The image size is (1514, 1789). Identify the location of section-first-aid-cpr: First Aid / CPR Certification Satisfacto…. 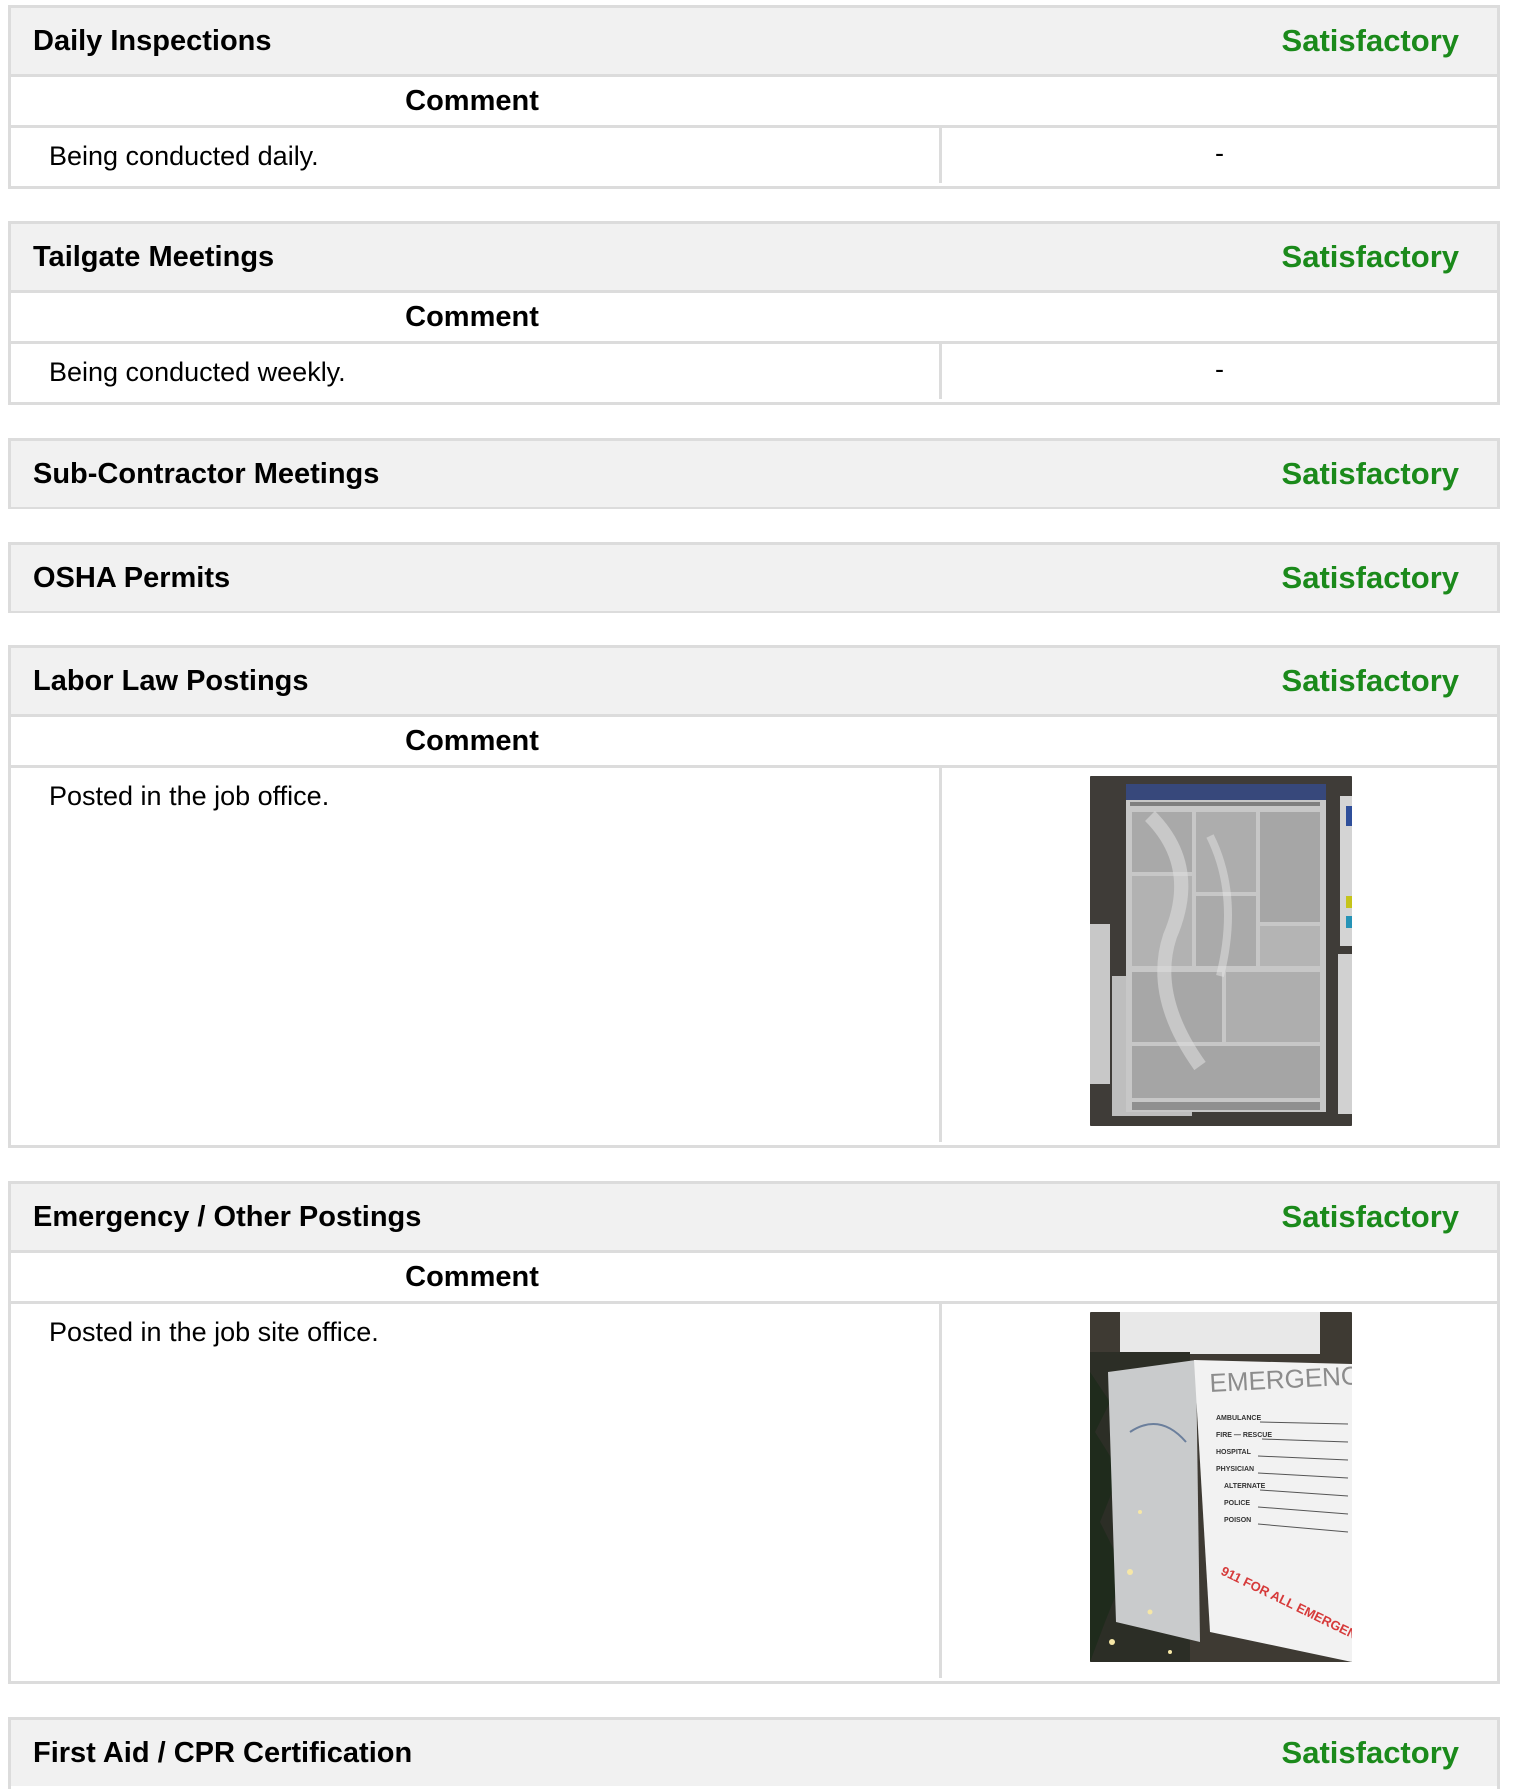
(754, 1753).